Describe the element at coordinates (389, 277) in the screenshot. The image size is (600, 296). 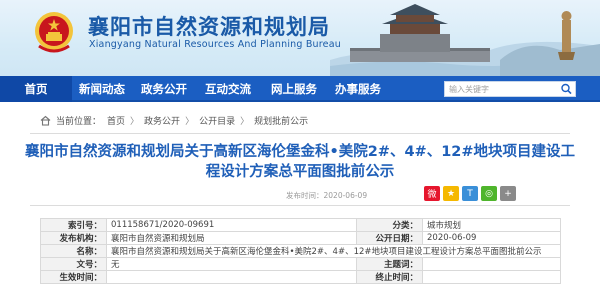
I see `end-date-label: 终止时间：` at that location.